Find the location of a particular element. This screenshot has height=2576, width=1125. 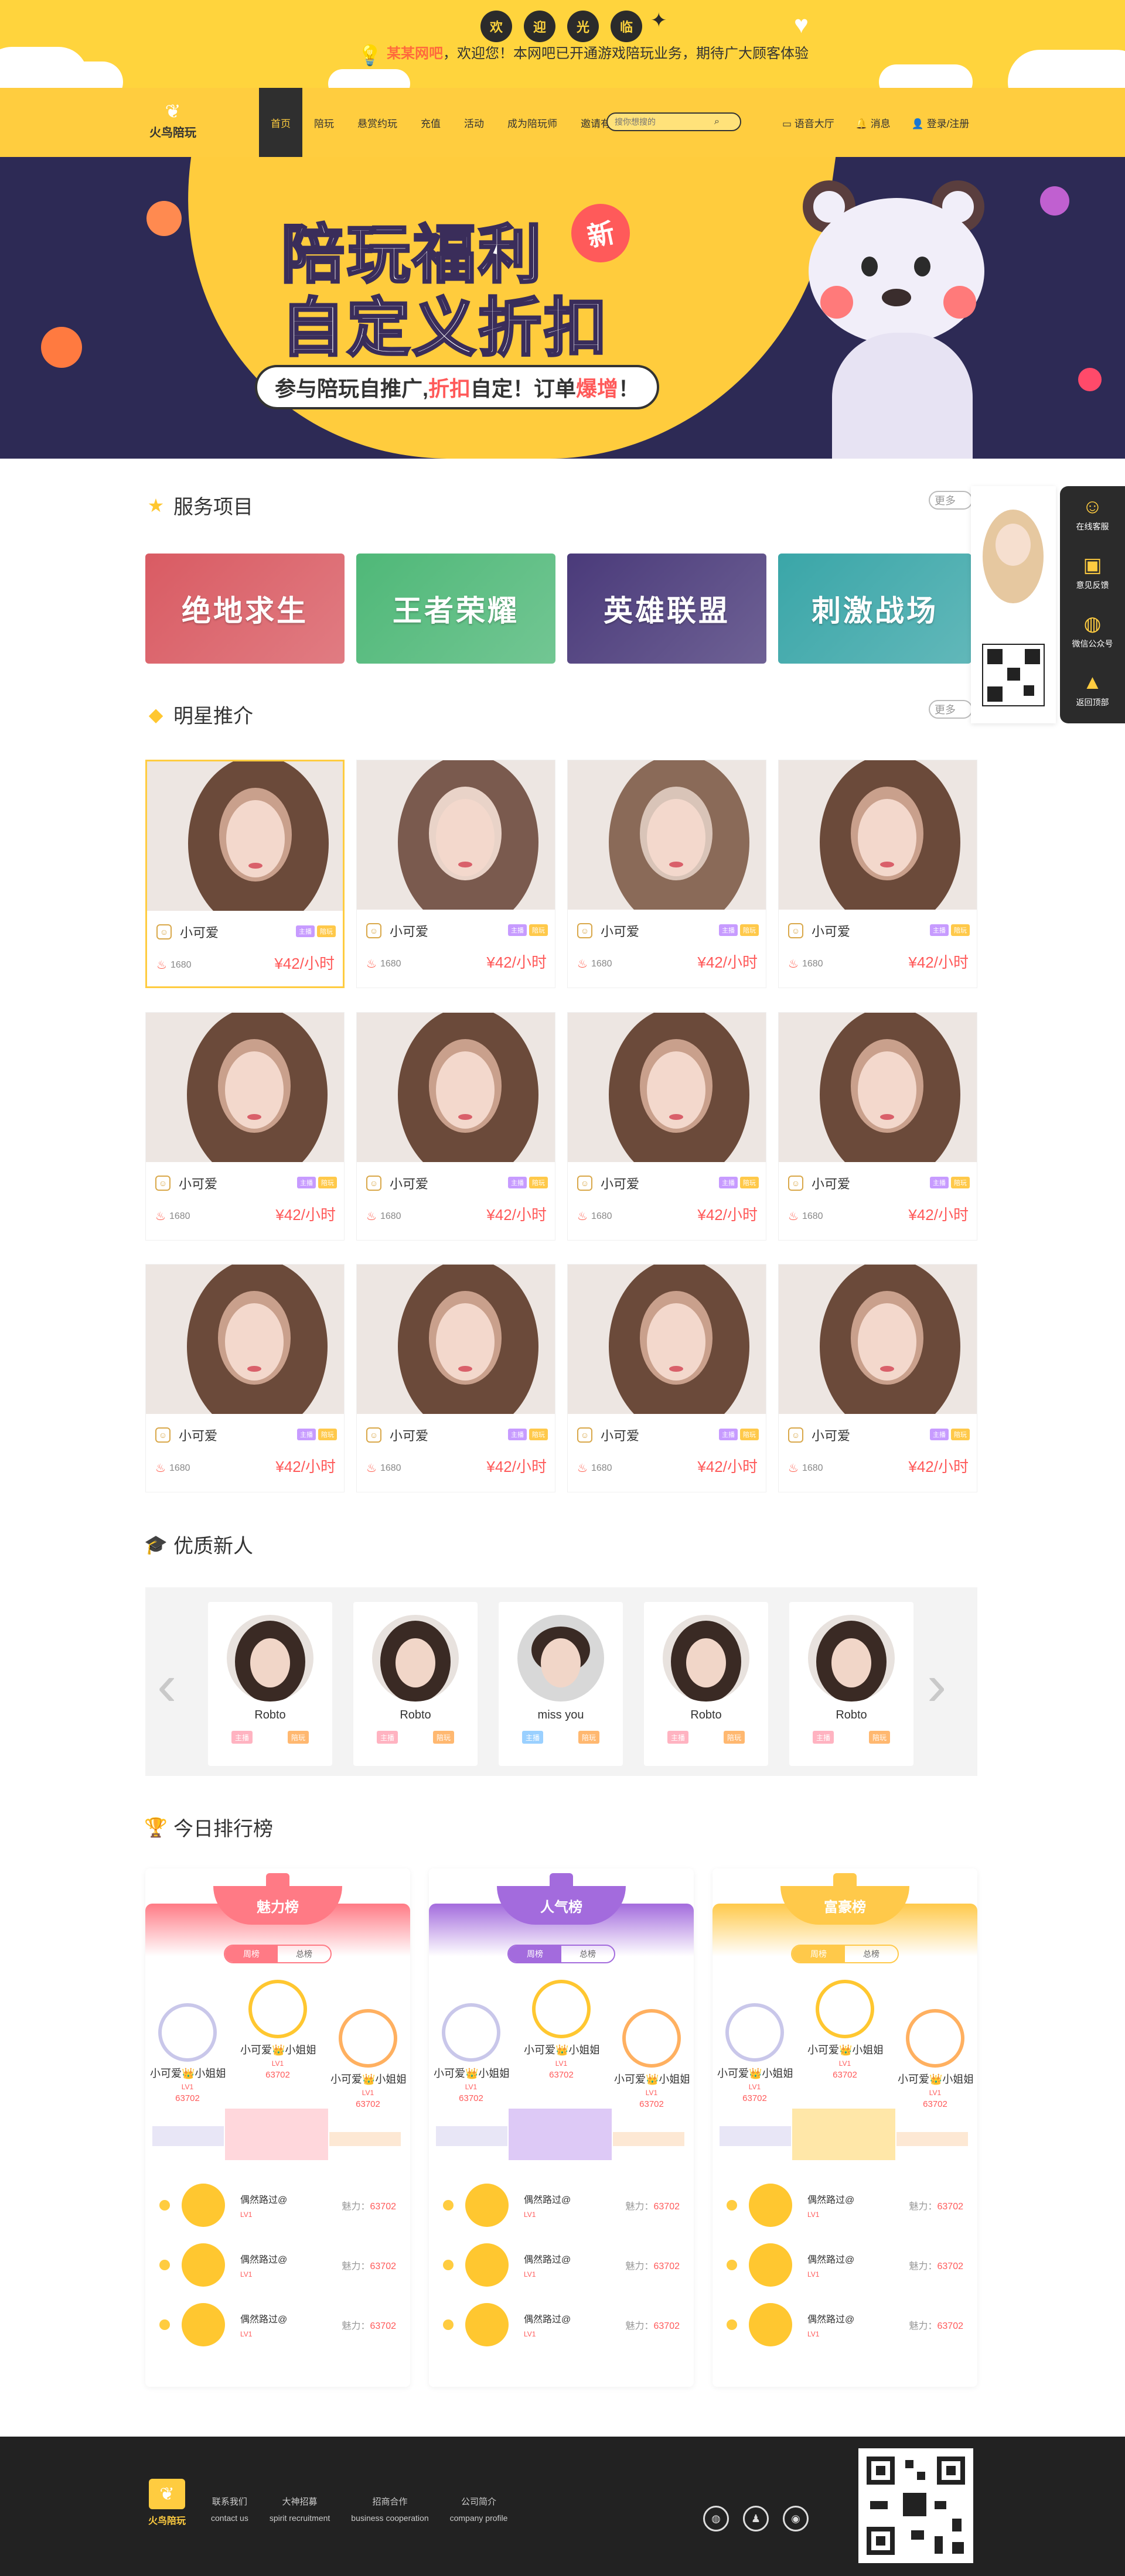

online-service-button: ☺ 在线客服 is located at coordinates (1093, 514).